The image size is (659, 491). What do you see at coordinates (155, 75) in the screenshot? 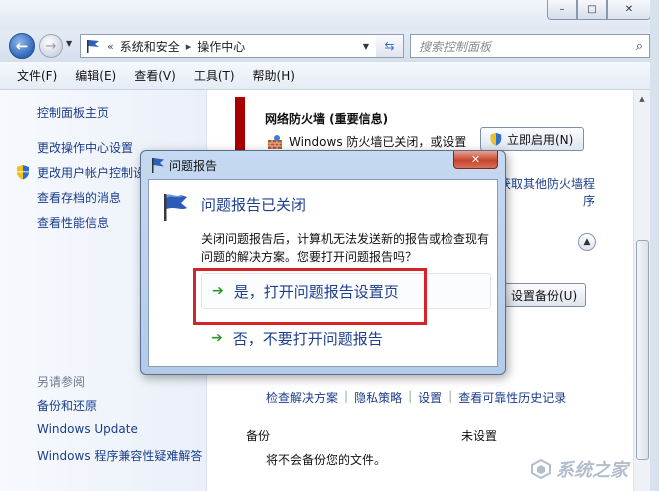
I see `menu-view: 查看(V)` at bounding box center [155, 75].